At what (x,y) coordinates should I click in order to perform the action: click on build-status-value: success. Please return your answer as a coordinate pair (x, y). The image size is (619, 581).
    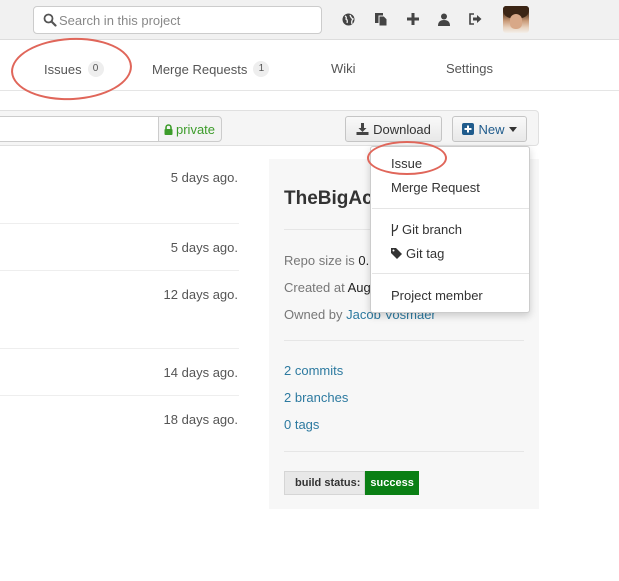
    Looking at the image, I should click on (392, 483).